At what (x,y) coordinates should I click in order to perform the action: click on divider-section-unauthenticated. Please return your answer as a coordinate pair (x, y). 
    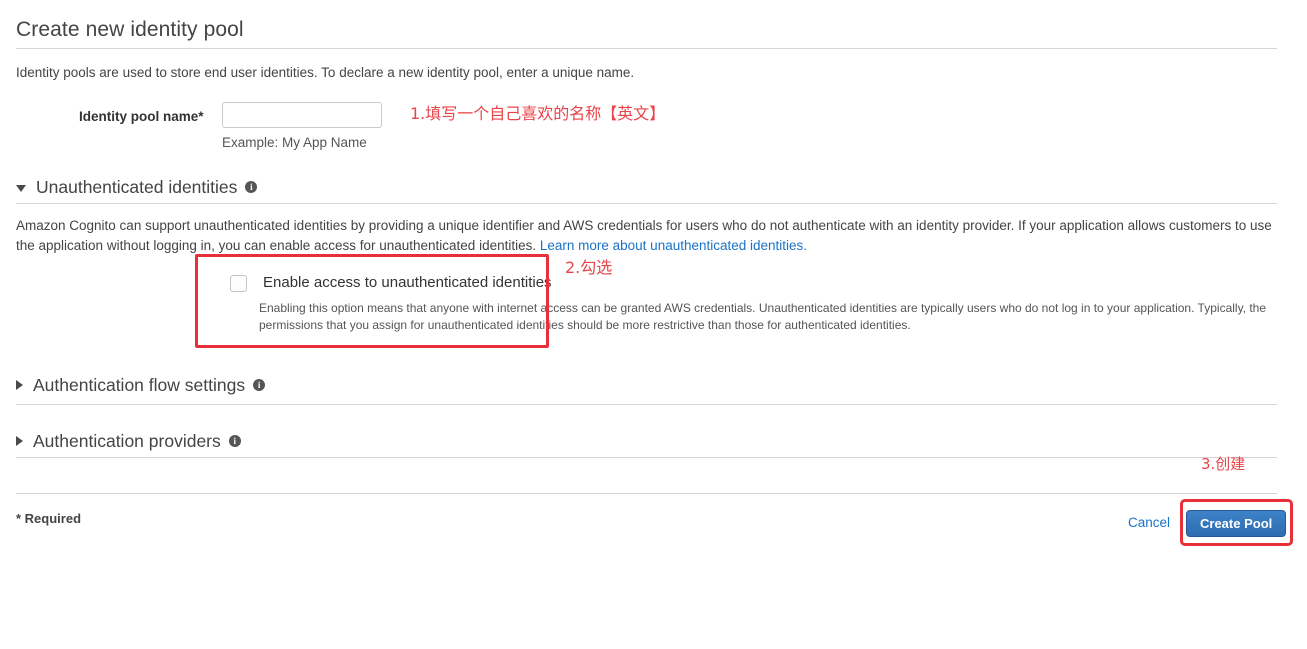
    Looking at the image, I should click on (646, 203).